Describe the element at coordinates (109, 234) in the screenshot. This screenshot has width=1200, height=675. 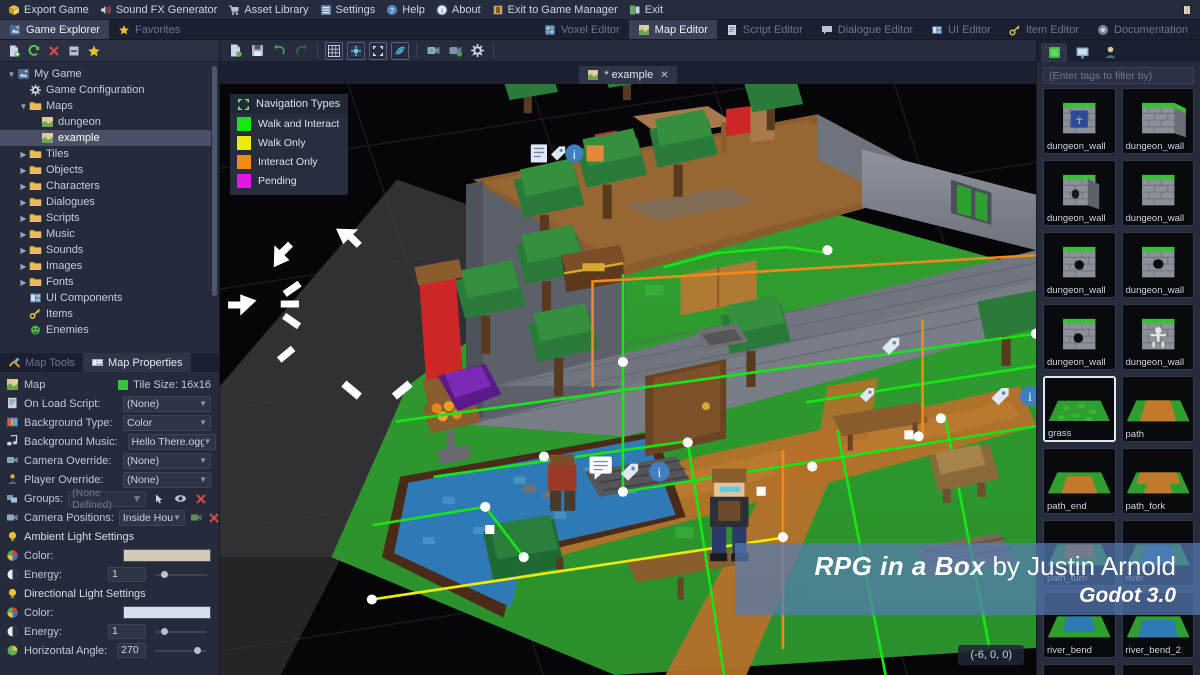
I see `tree-item-music: ▶ Music` at that location.